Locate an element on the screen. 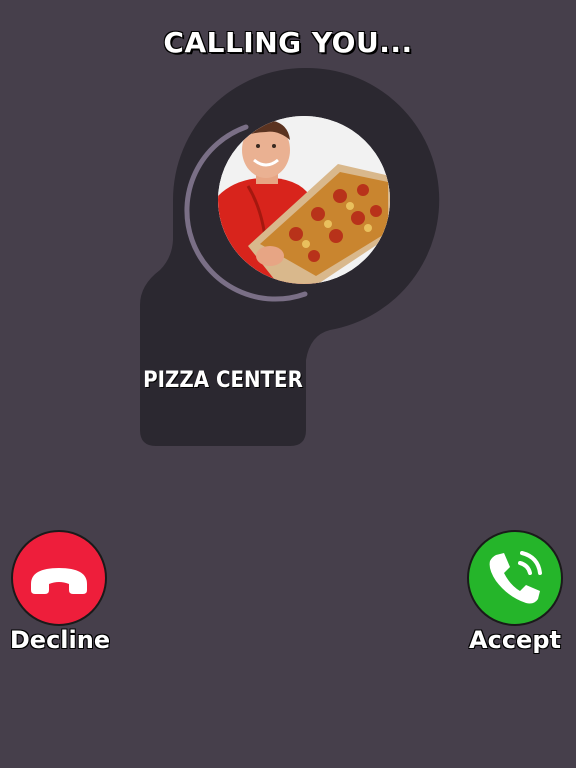 This screenshot has height=768, width=576. accept-label: Accept is located at coordinates (515, 640).